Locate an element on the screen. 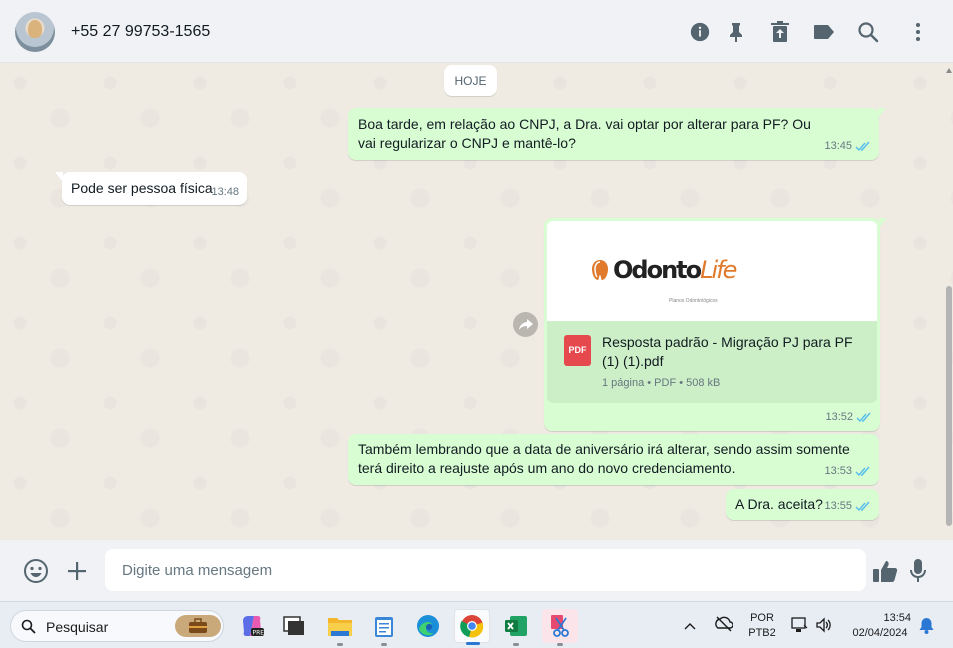 The width and height of the screenshot is (953, 648). file-explorer-icon is located at coordinates (340, 627).